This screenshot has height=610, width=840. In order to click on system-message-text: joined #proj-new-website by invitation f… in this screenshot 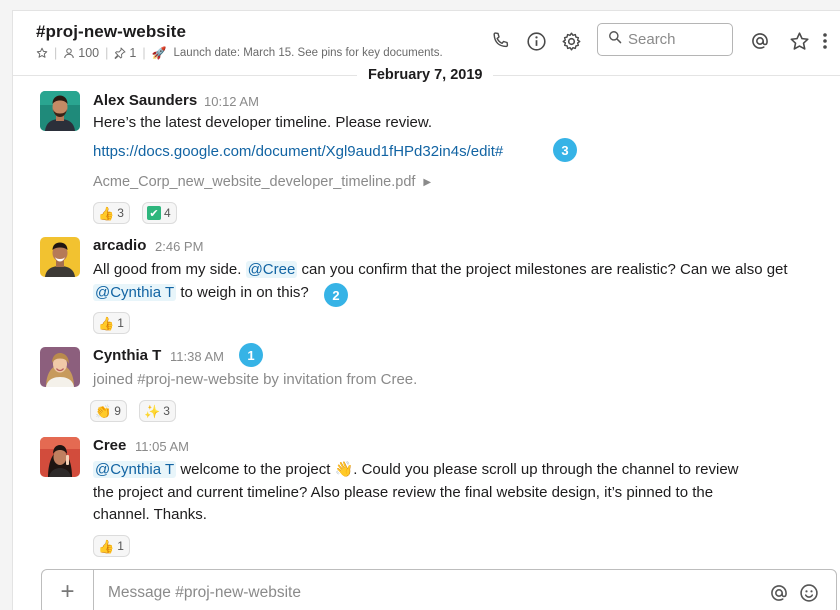, I will do `click(255, 379)`.